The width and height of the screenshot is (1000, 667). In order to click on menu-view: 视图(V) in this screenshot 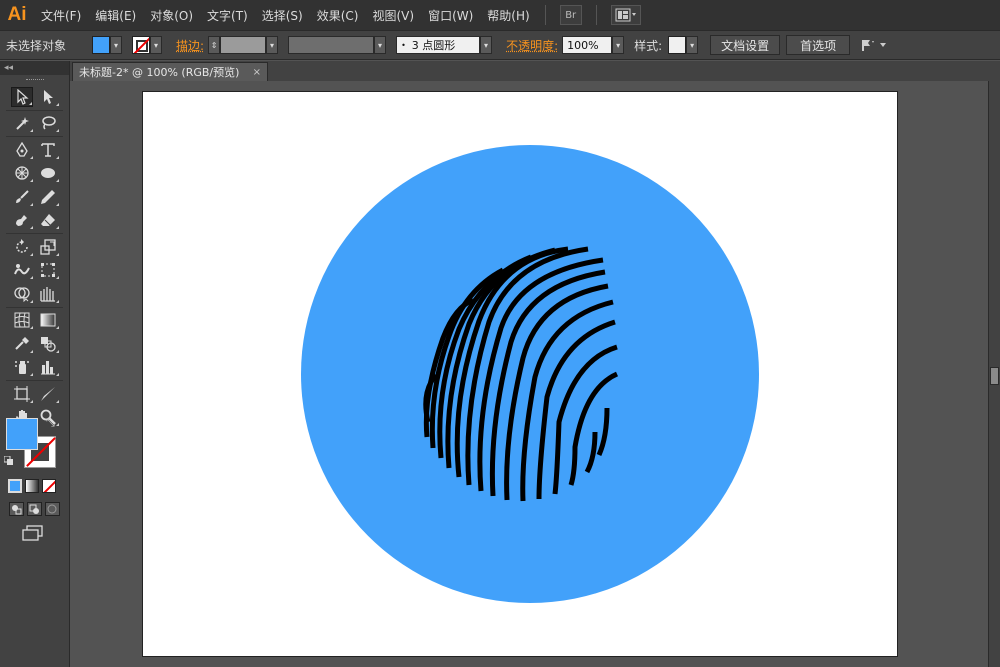, I will do `click(393, 15)`.